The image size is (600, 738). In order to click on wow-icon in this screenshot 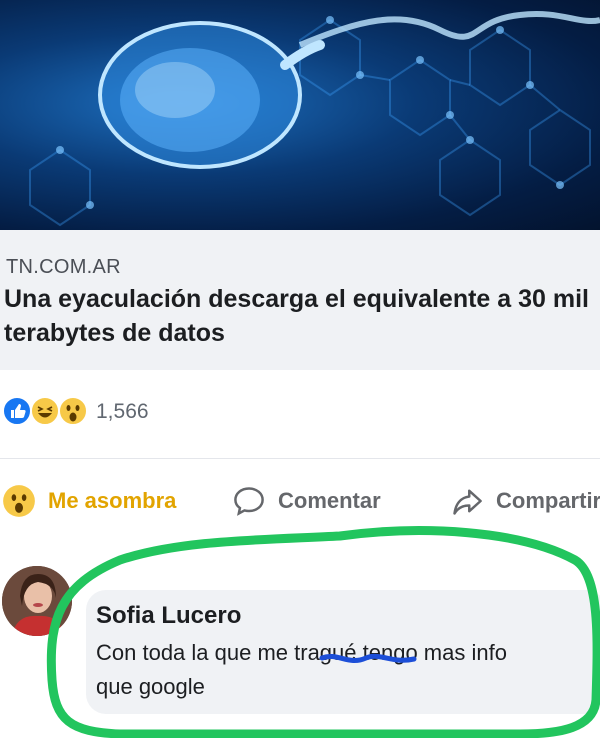, I will do `click(73, 411)`.